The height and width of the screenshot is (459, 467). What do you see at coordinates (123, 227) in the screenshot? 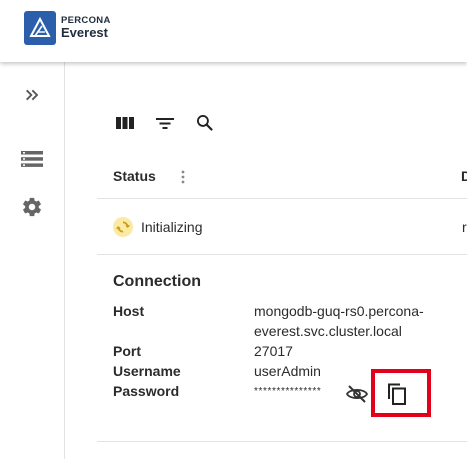
I see `initializing-status-icon` at bounding box center [123, 227].